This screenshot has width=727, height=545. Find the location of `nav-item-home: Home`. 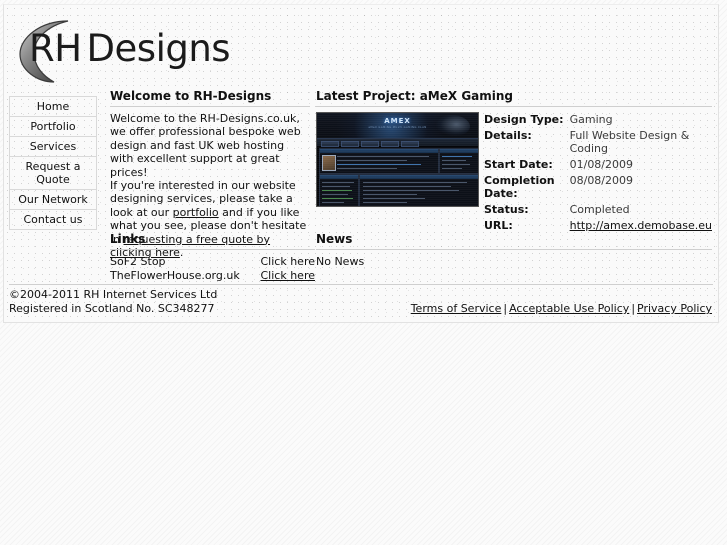

nav-item-home: Home is located at coordinates (53, 106).